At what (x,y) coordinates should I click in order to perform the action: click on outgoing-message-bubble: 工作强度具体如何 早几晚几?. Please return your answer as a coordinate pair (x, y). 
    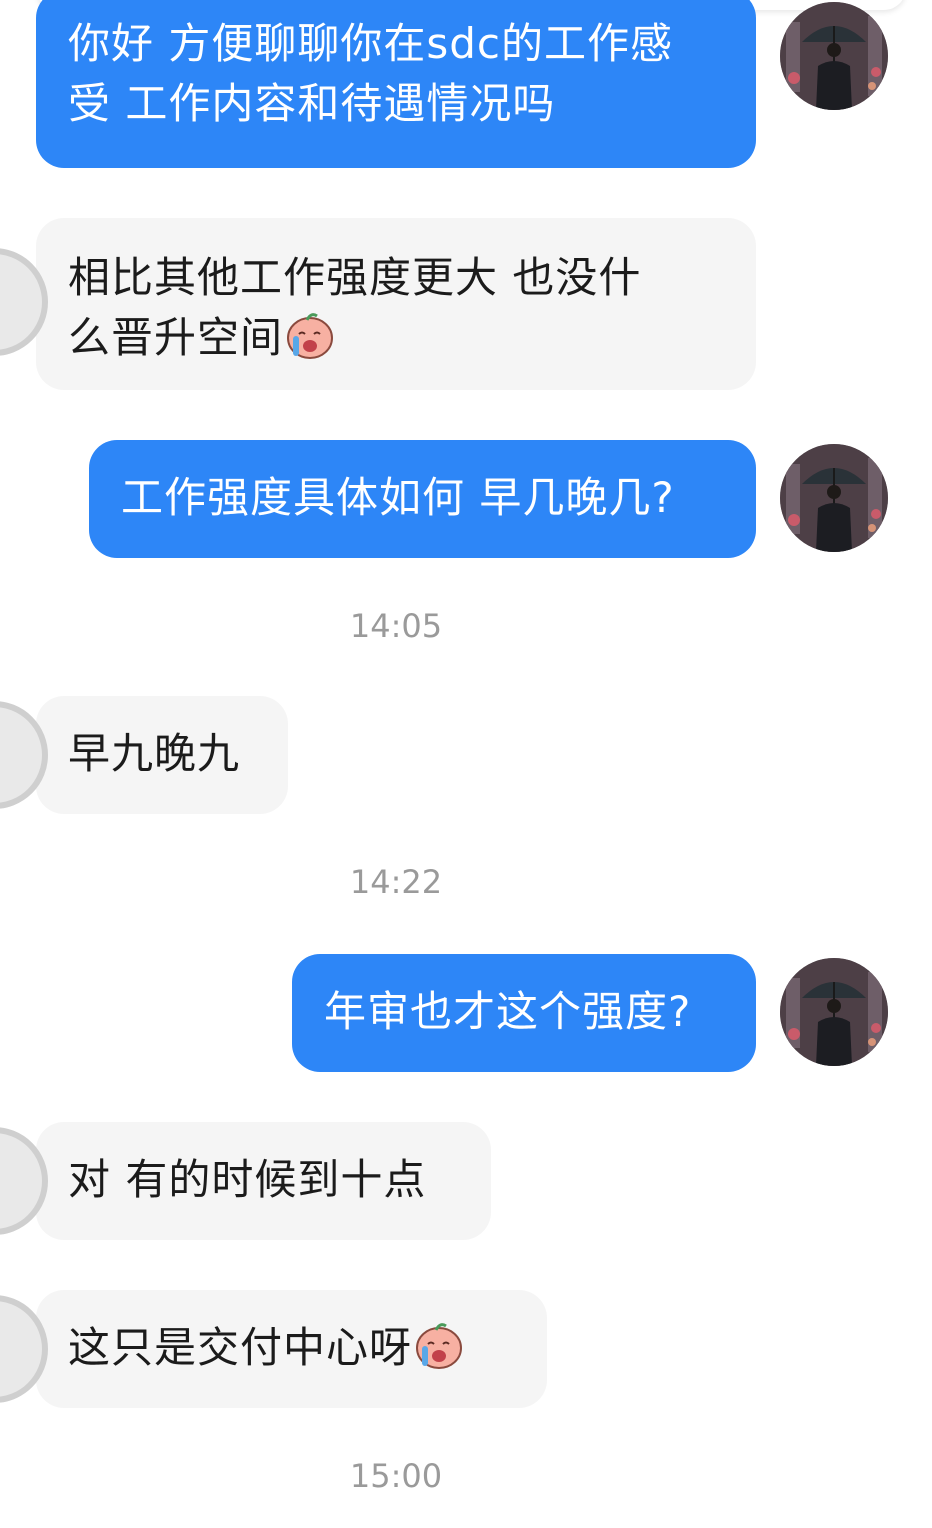
    Looking at the image, I should click on (422, 499).